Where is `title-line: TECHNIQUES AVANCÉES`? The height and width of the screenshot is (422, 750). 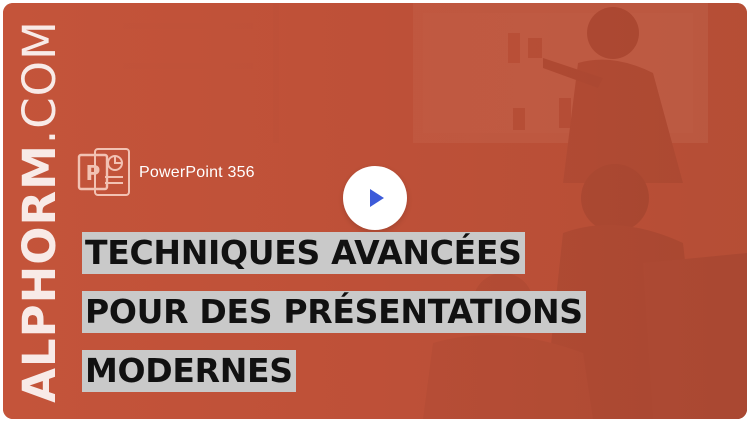 title-line: TECHNIQUES AVANCÉES is located at coordinates (334, 256).